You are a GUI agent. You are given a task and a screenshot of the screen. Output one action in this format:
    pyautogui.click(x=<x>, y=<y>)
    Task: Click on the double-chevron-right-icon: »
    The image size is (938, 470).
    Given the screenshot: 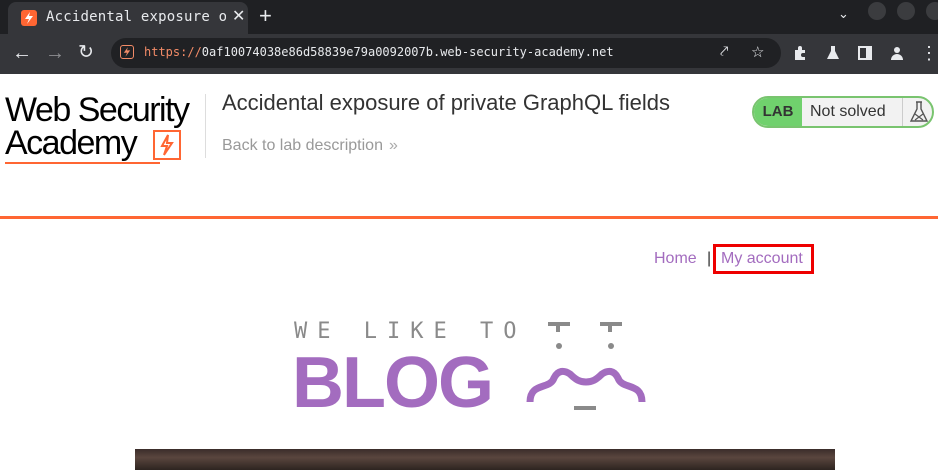 What is the action you would take?
    pyautogui.click(x=393, y=145)
    